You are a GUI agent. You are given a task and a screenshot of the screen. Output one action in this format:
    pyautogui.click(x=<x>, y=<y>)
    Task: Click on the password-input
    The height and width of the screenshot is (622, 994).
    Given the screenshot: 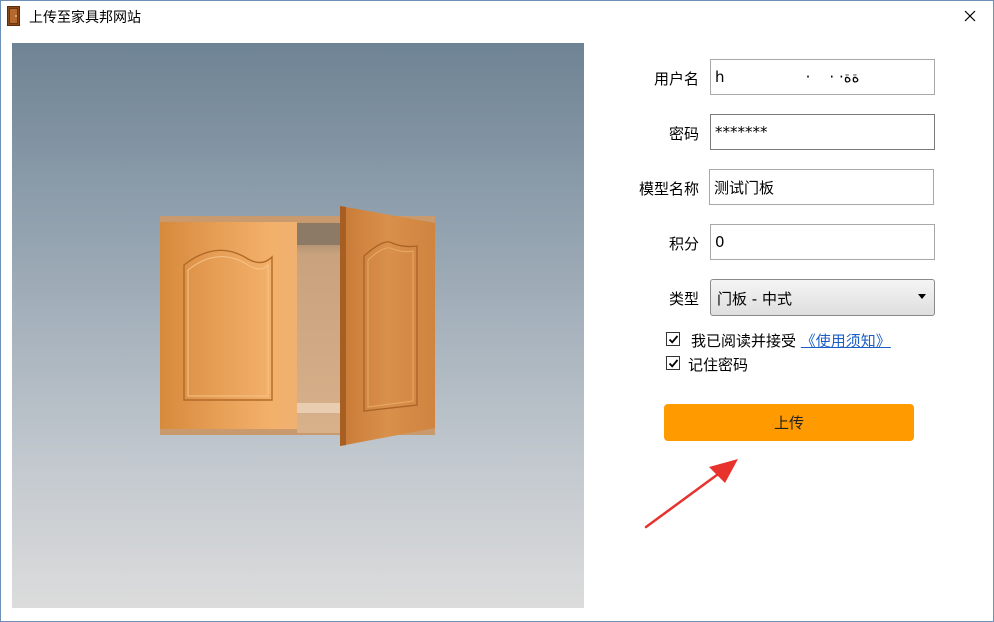 What is the action you would take?
    pyautogui.click(x=822, y=132)
    